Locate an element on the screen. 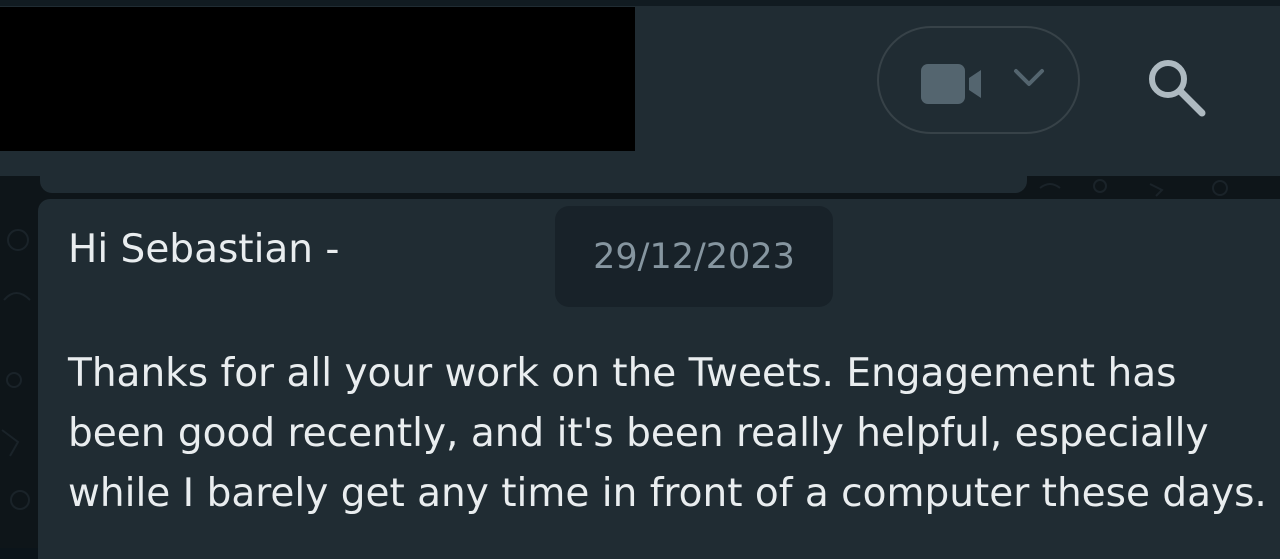 The height and width of the screenshot is (559, 1280). message-greeting: Hi Sebastian - is located at coordinates (204, 249).